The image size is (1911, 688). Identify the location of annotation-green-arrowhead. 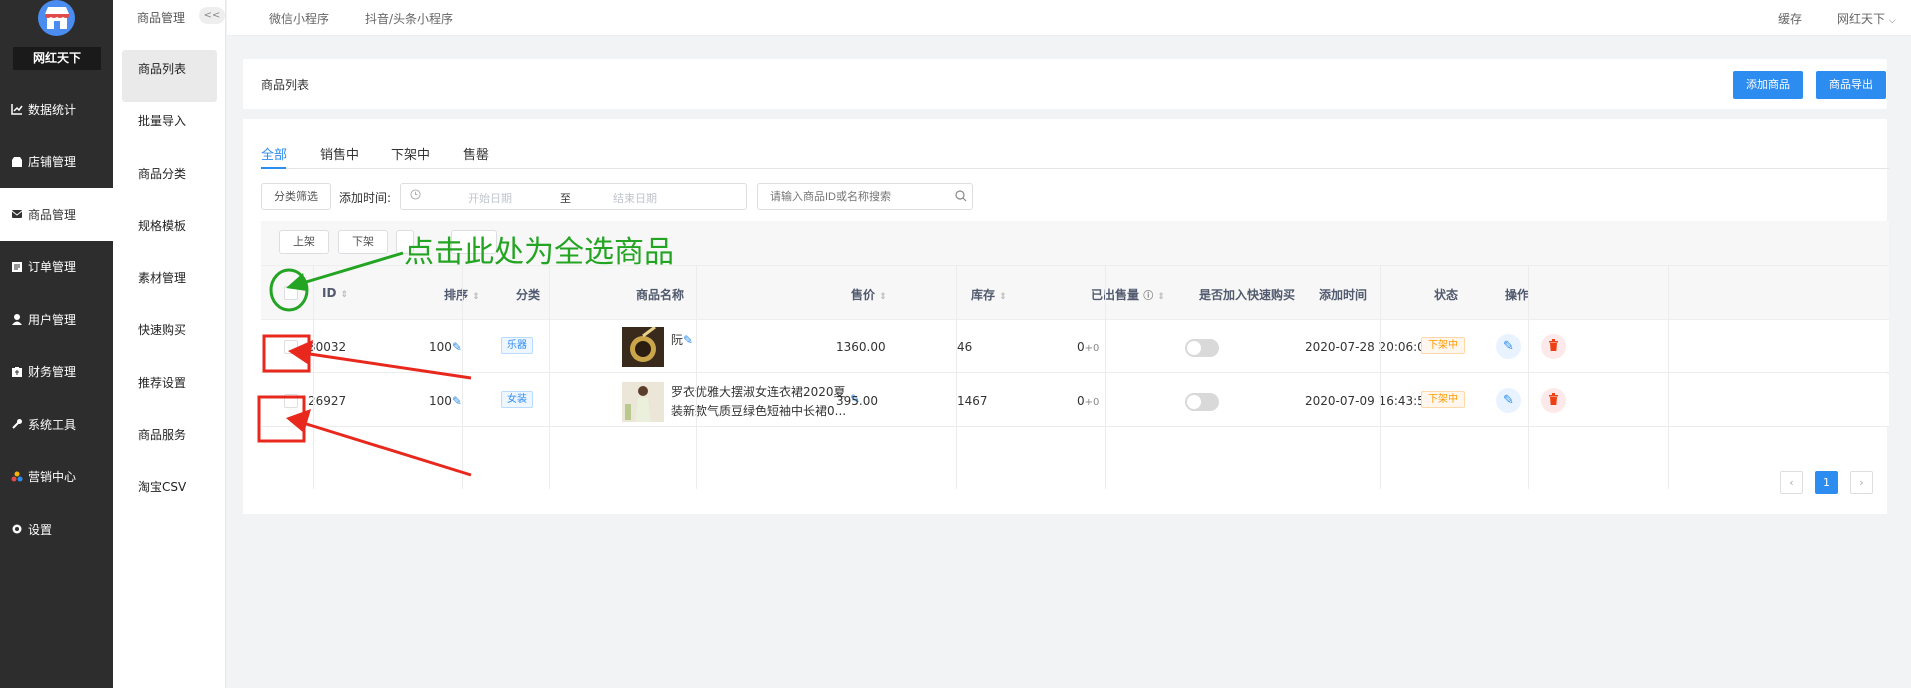
(296, 282).